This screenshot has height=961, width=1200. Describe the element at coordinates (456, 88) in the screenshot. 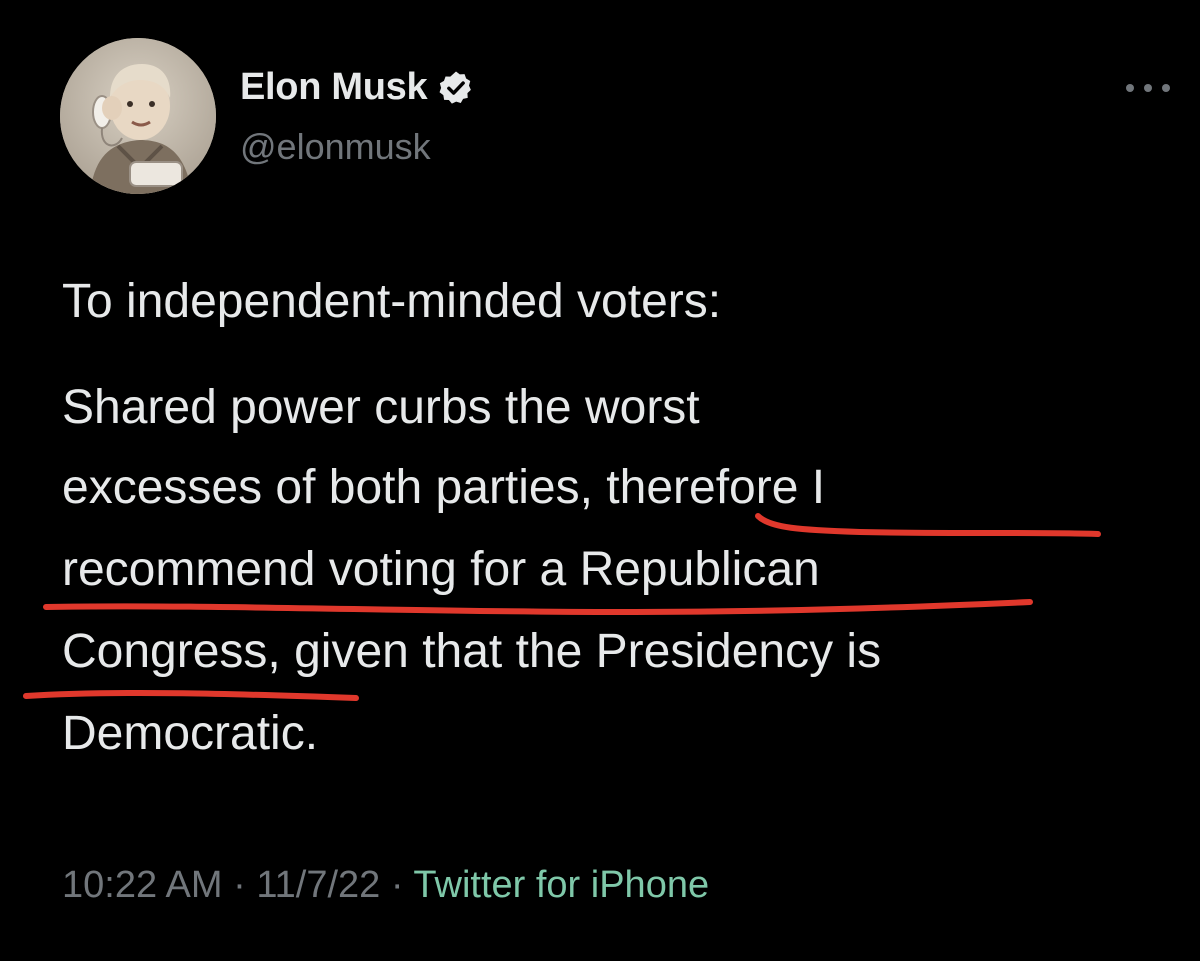

I see `verified-badge-icon` at that location.